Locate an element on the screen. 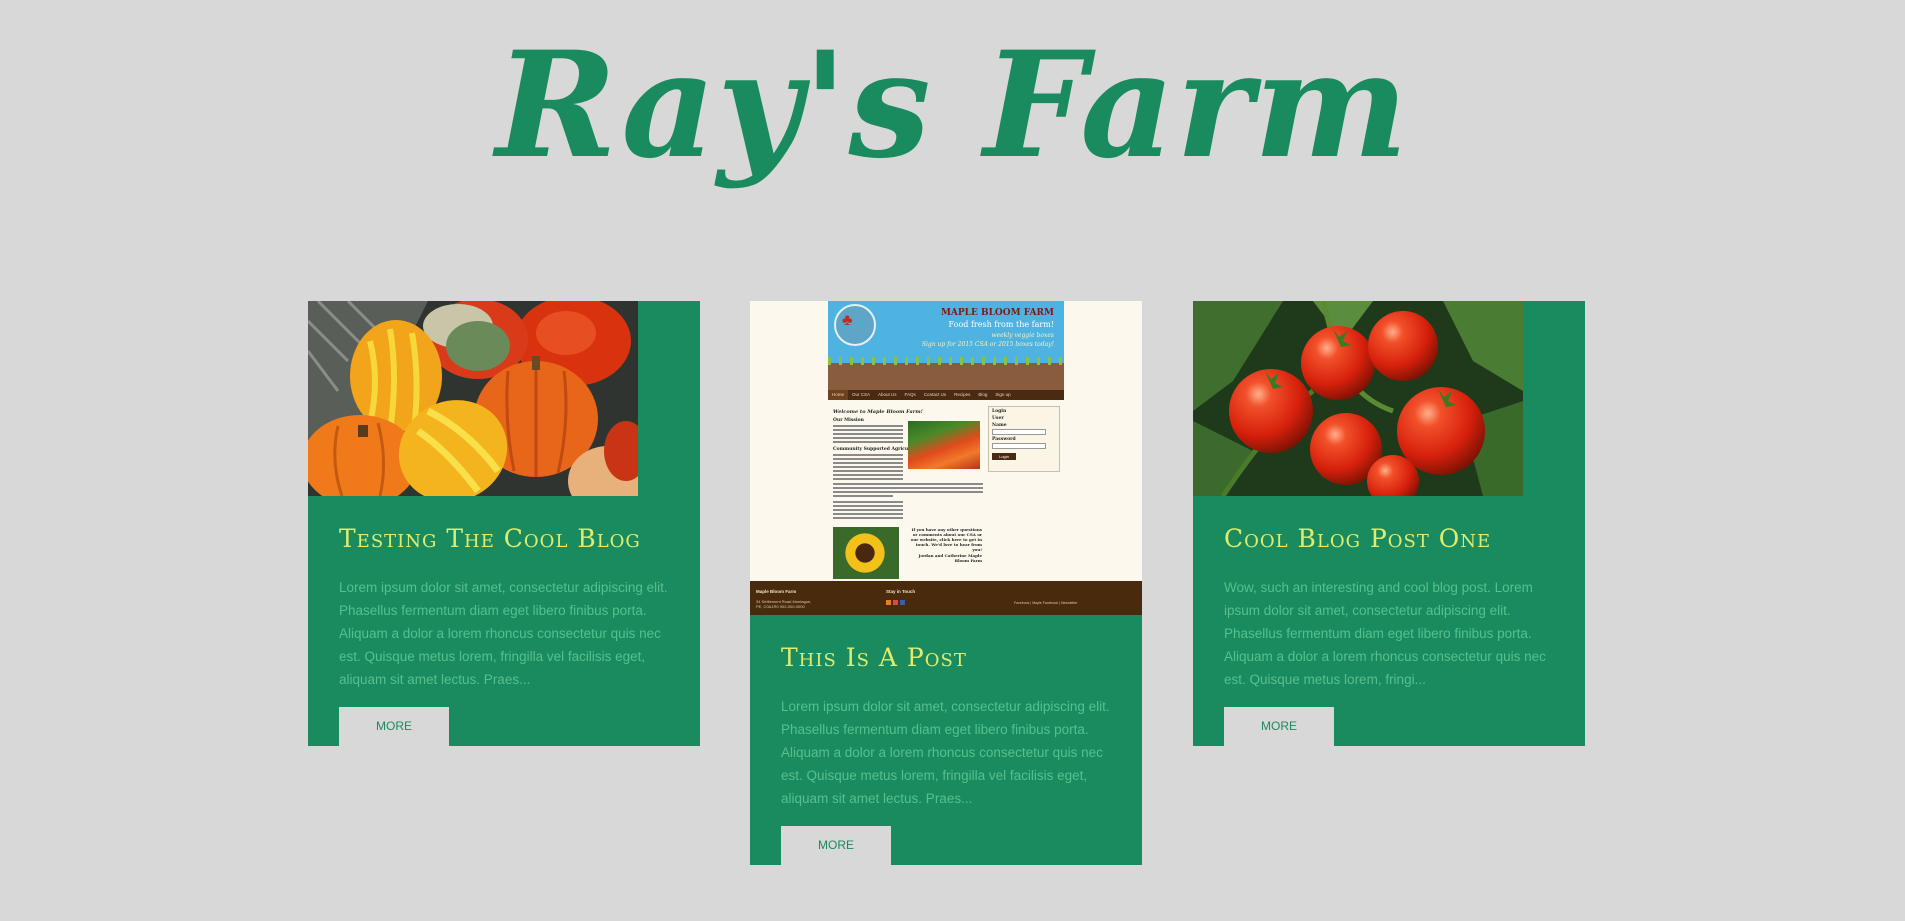  screenshot-user-label: User is located at coordinates (998, 418).